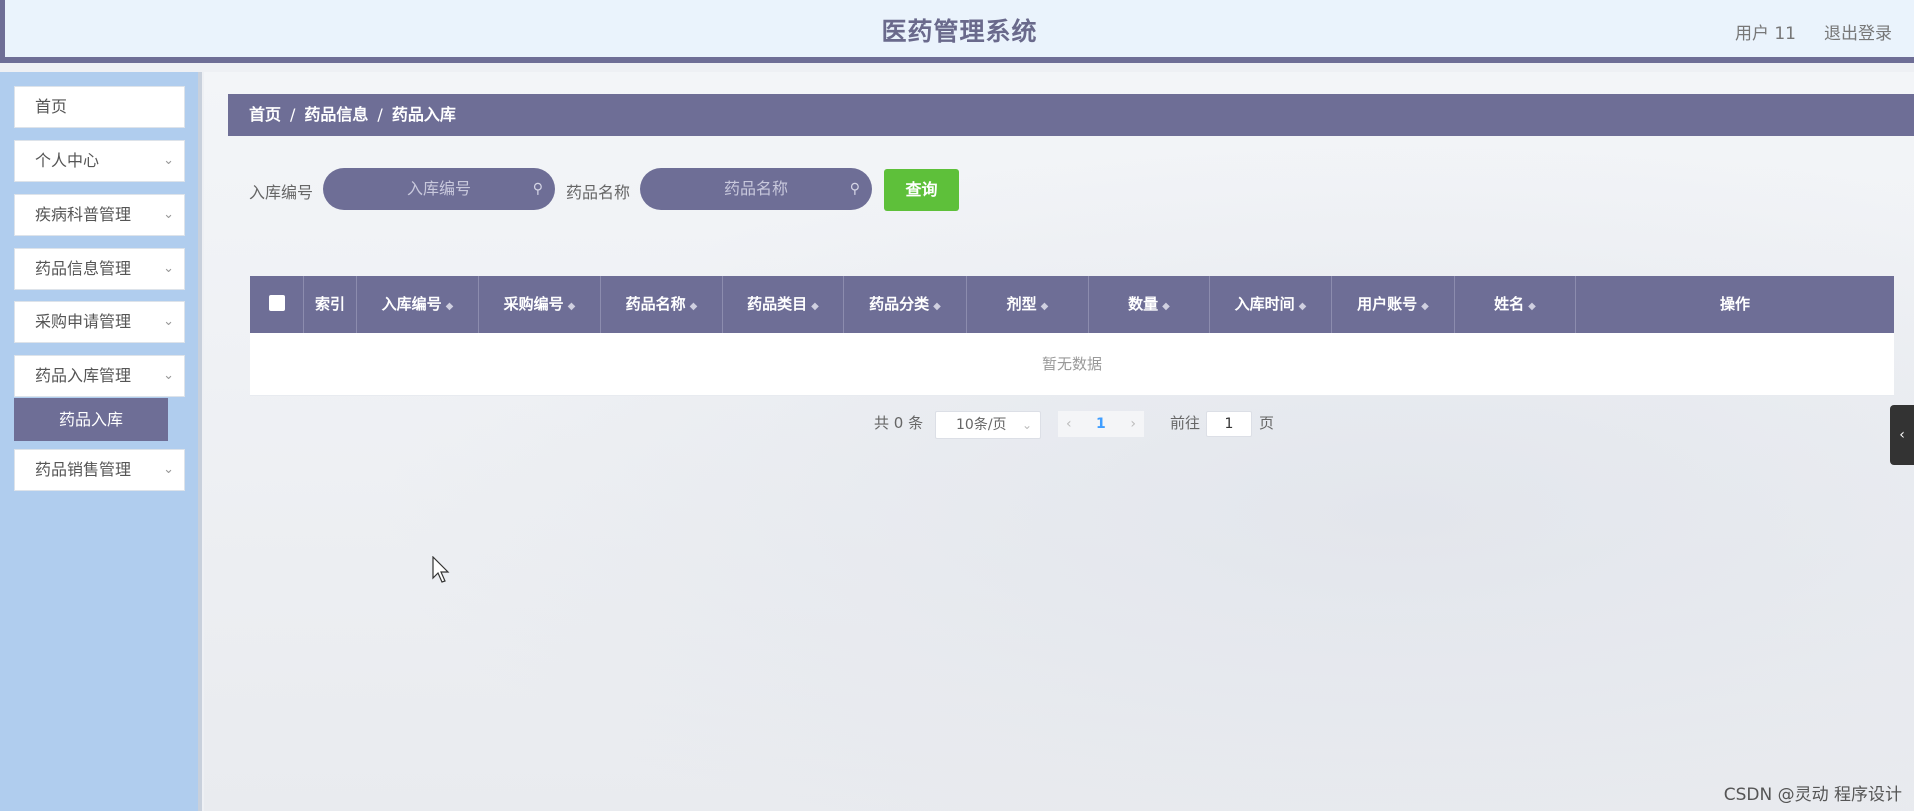 The width and height of the screenshot is (1914, 811). Describe the element at coordinates (99, 107) in the screenshot. I see `sidebar-item-home: 首页` at that location.